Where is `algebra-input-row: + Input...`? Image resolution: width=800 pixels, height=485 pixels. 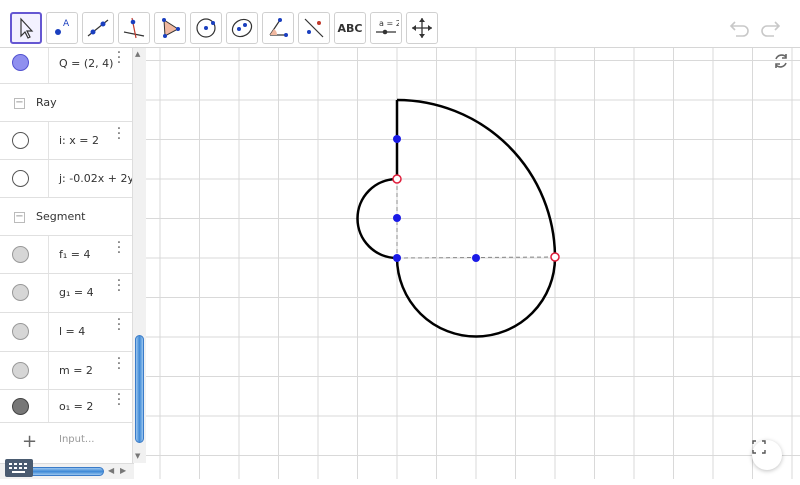 algebra-input-row: + Input... is located at coordinates (66, 443).